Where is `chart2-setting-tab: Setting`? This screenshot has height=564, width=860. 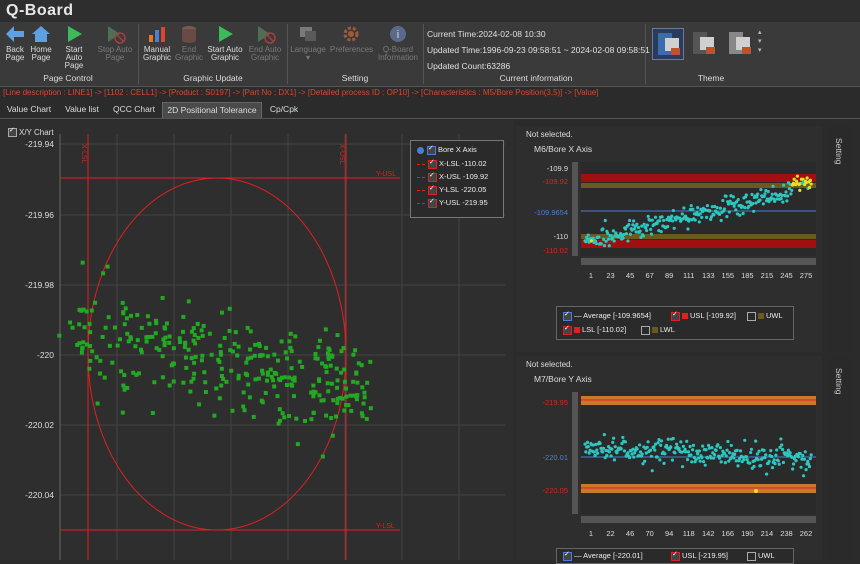
chart2-setting-tab: Setting is located at coordinates (840, 458).